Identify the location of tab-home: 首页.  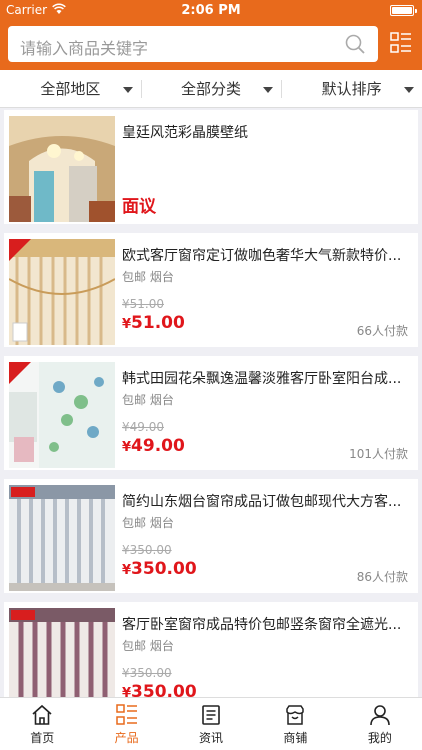
(42, 724).